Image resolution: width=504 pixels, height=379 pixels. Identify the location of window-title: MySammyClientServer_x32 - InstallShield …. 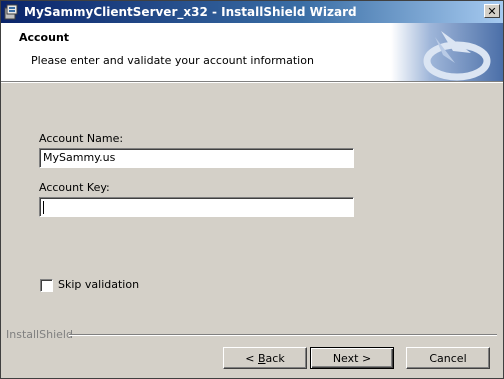
(190, 12).